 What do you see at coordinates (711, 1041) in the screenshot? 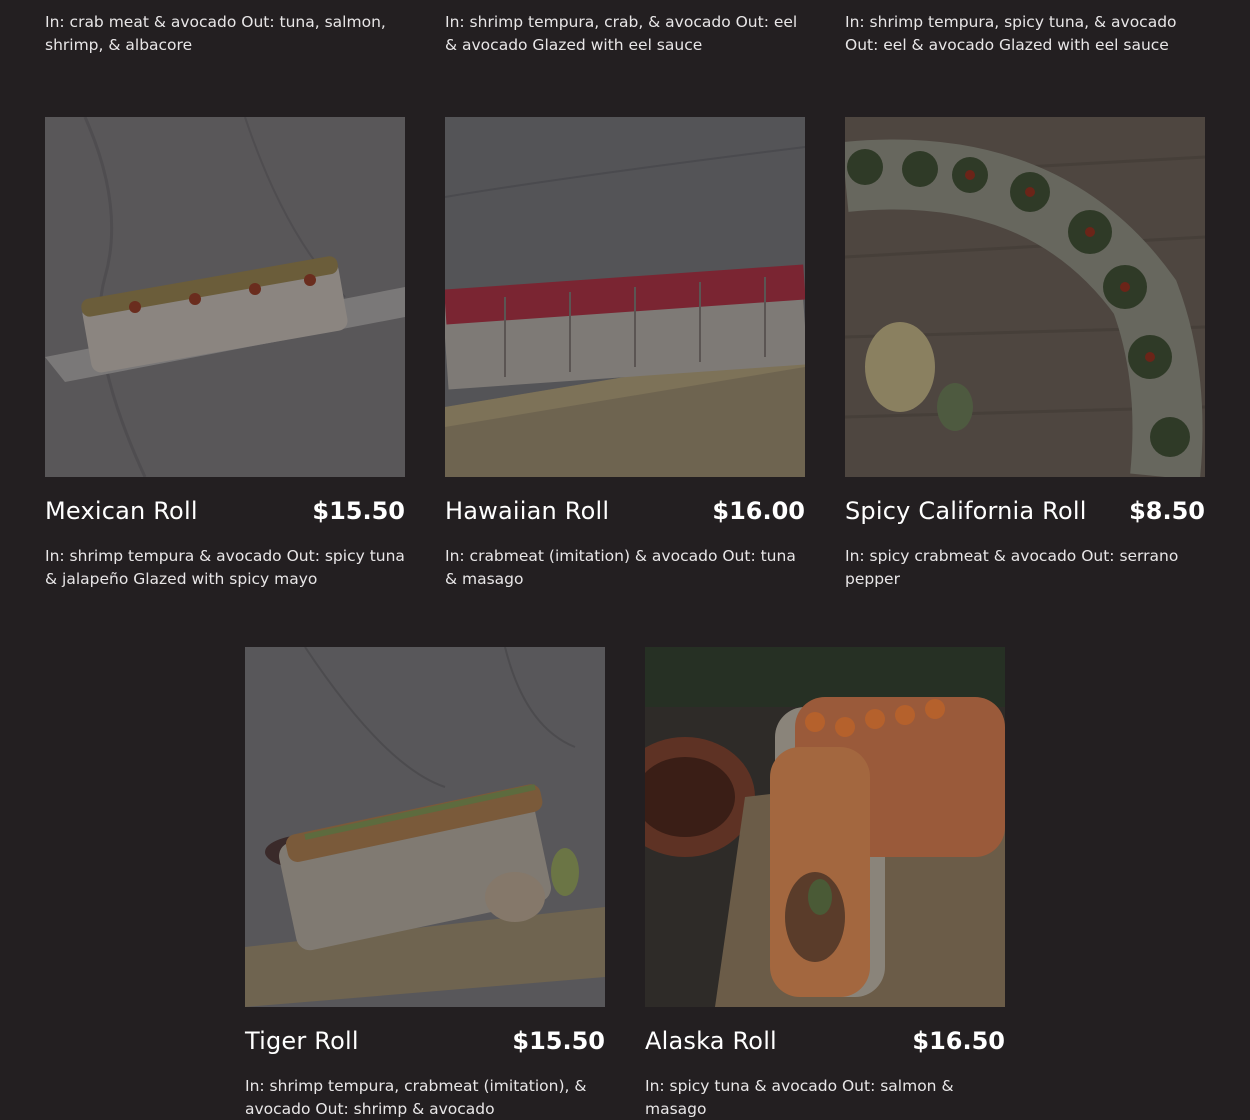
I see `menu-item-name: Alaska Roll` at bounding box center [711, 1041].